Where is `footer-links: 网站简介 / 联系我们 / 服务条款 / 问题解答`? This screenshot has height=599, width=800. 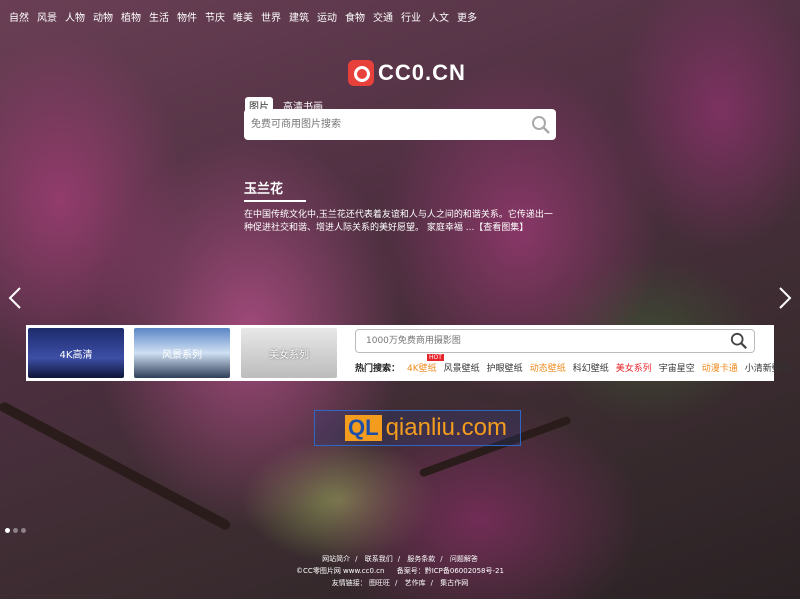
footer-links: 网站简介 / 联系我们 / 服务条款 / 问题解答 is located at coordinates (400, 559).